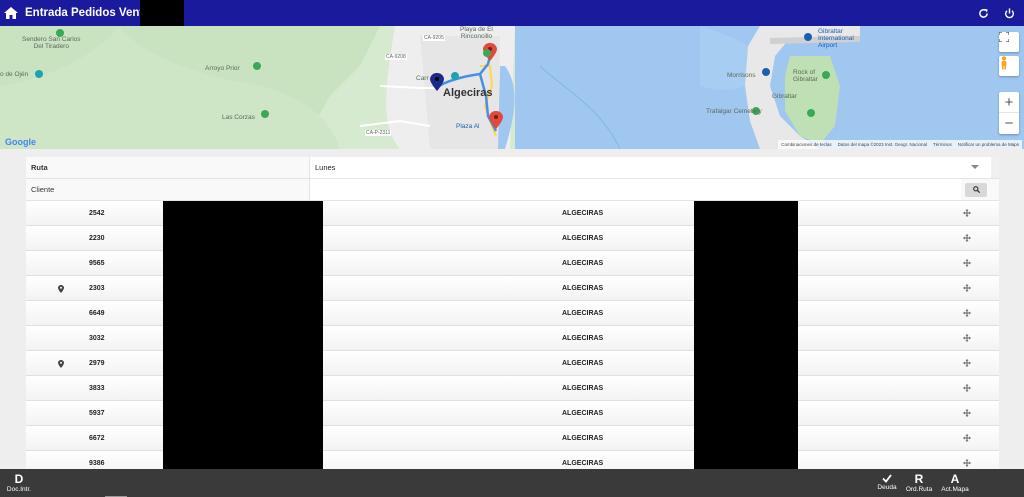 Image resolution: width=1024 pixels, height=497 pixels. Describe the element at coordinates (1009, 123) in the screenshot. I see `zoom-out-button: −` at that location.